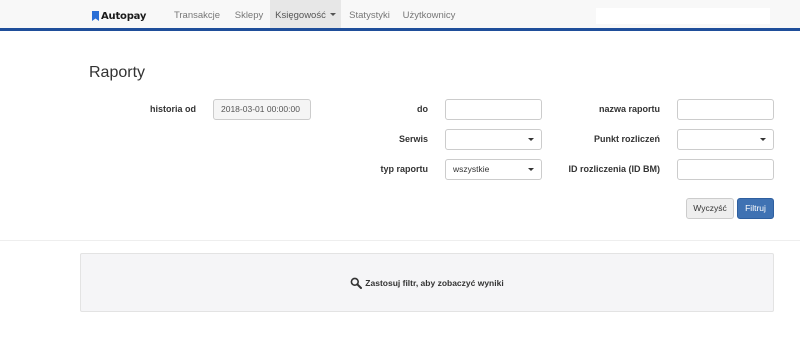  I want to click on nav-item-statystyki: Statystyki, so click(369, 14).